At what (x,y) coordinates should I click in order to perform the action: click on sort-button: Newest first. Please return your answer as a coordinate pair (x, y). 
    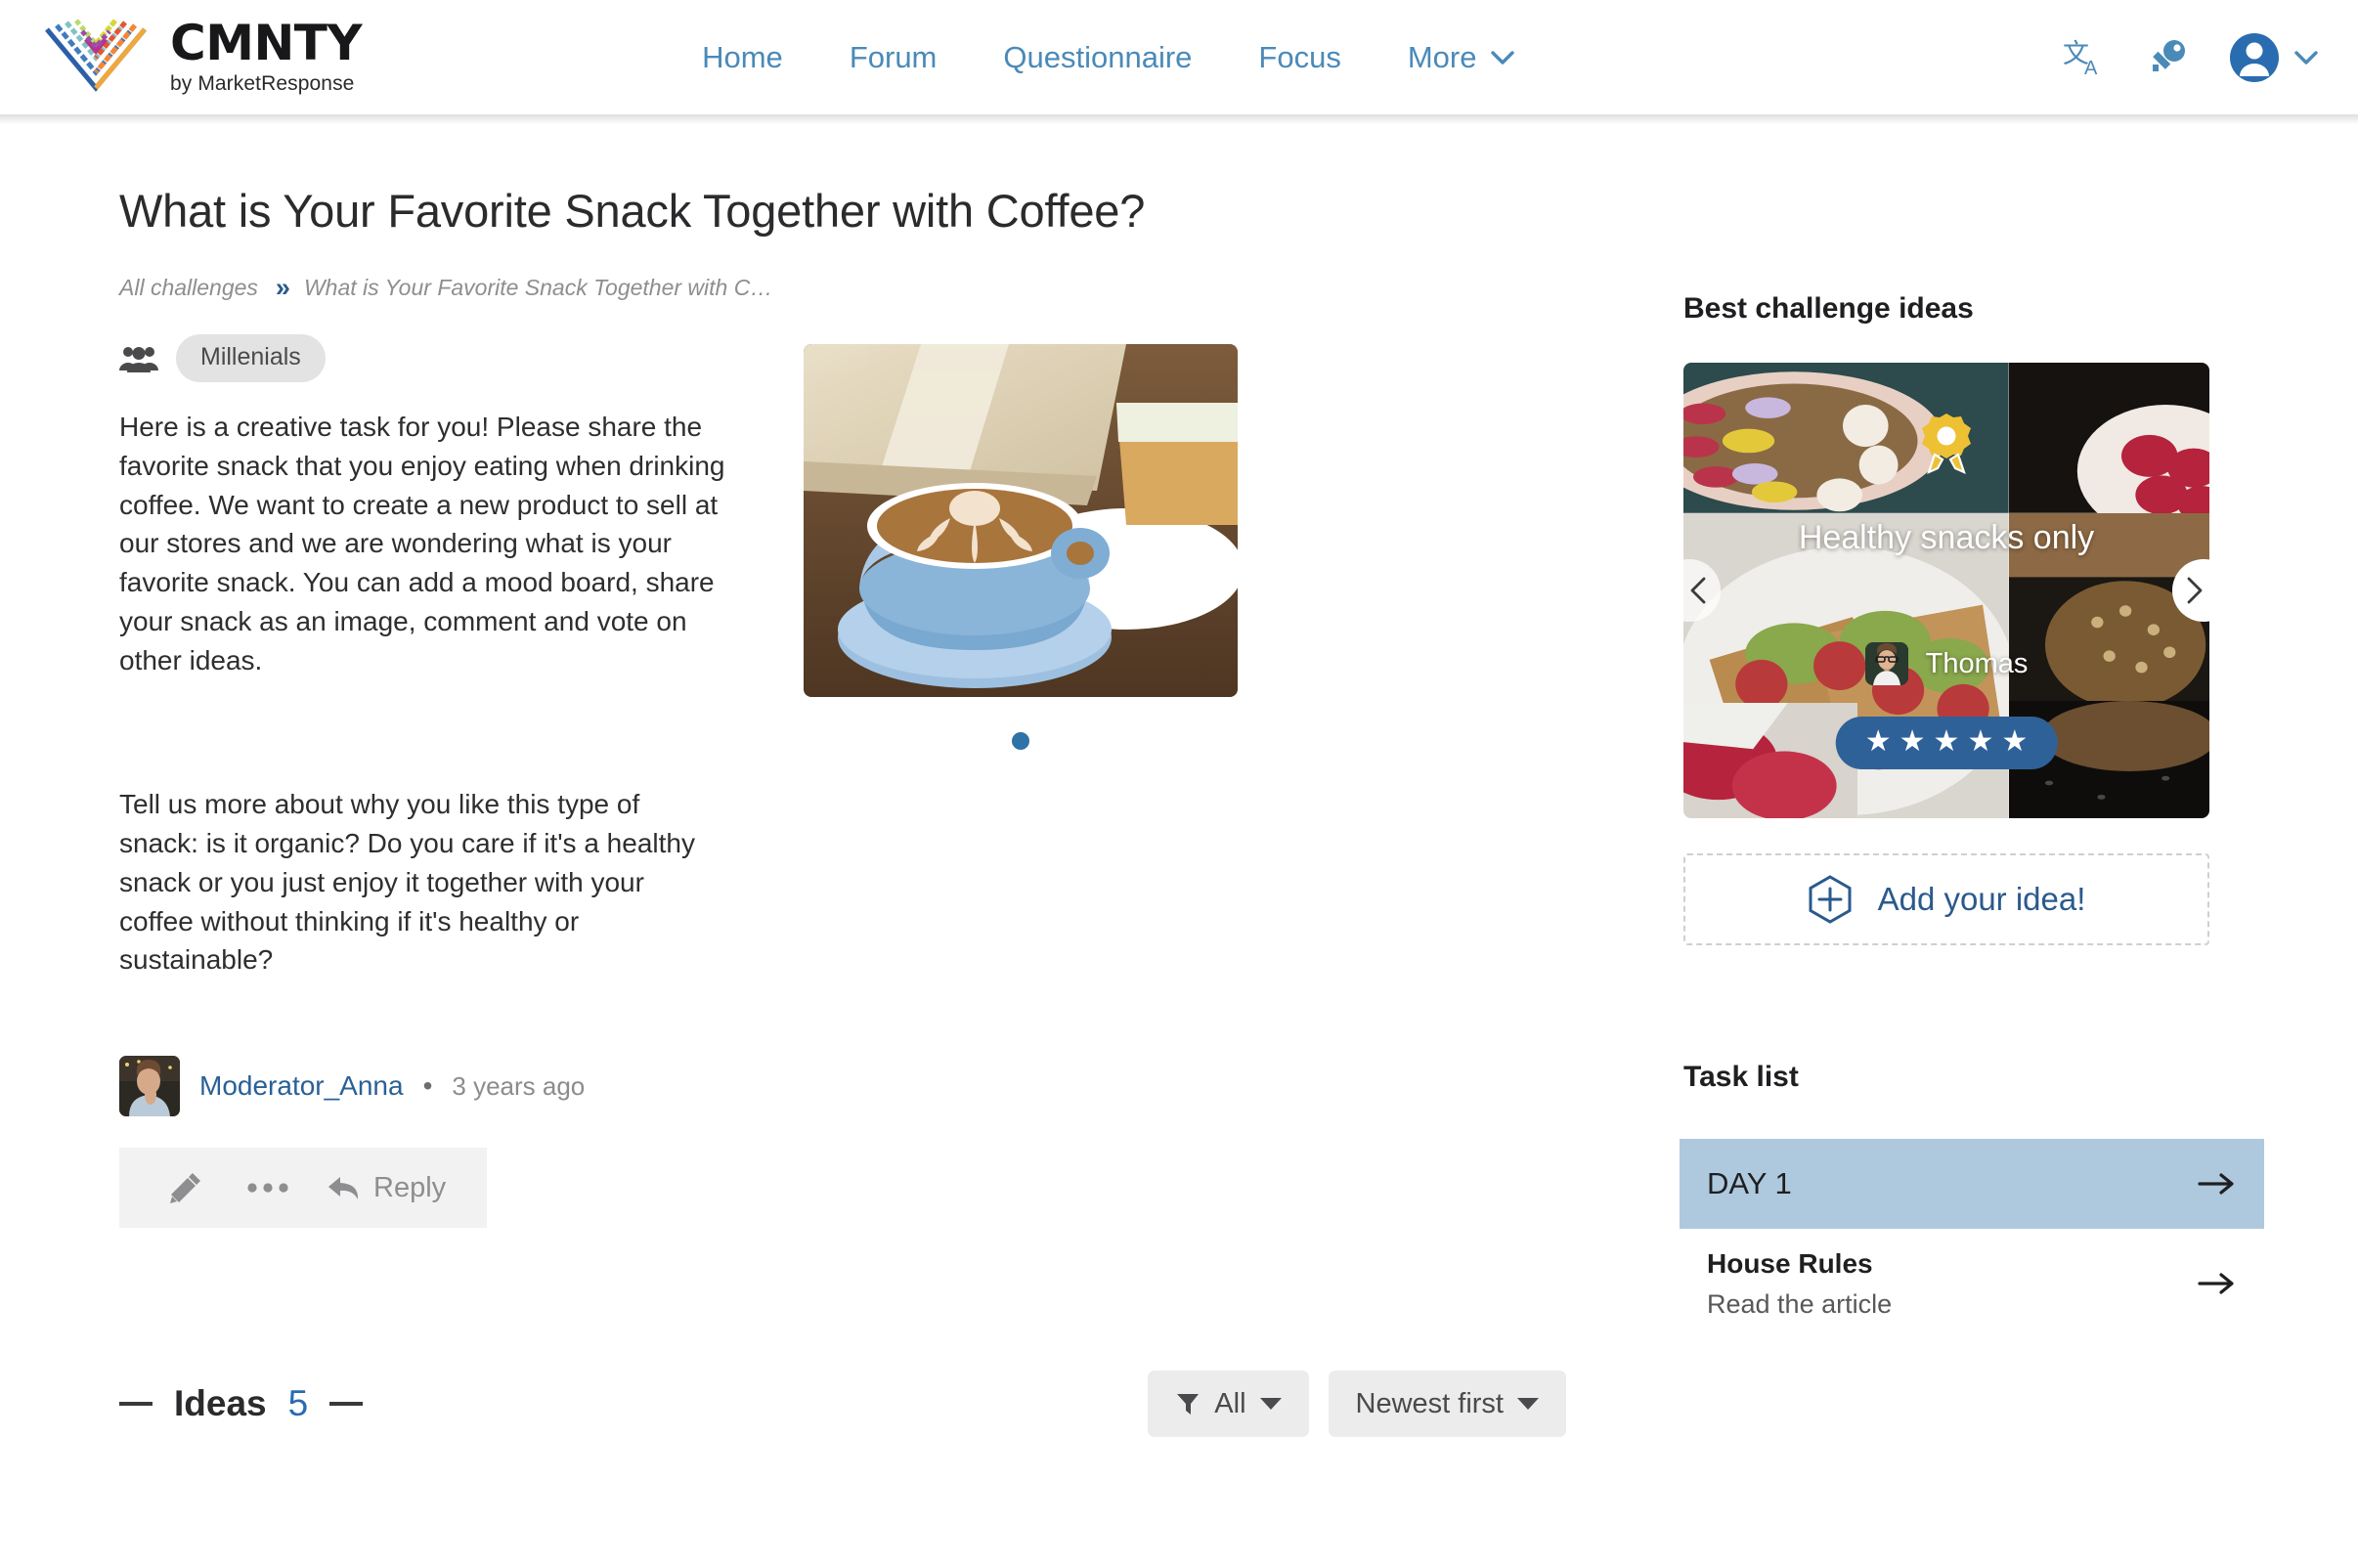
    Looking at the image, I should click on (1447, 1405).